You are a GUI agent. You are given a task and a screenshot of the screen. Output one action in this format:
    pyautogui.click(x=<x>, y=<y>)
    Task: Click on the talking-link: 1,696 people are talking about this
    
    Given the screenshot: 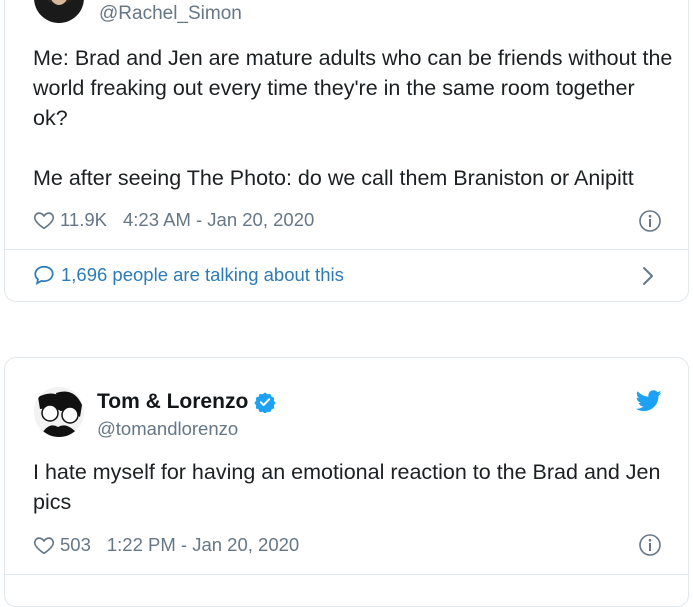 What is the action you would take?
    pyautogui.click(x=188, y=275)
    